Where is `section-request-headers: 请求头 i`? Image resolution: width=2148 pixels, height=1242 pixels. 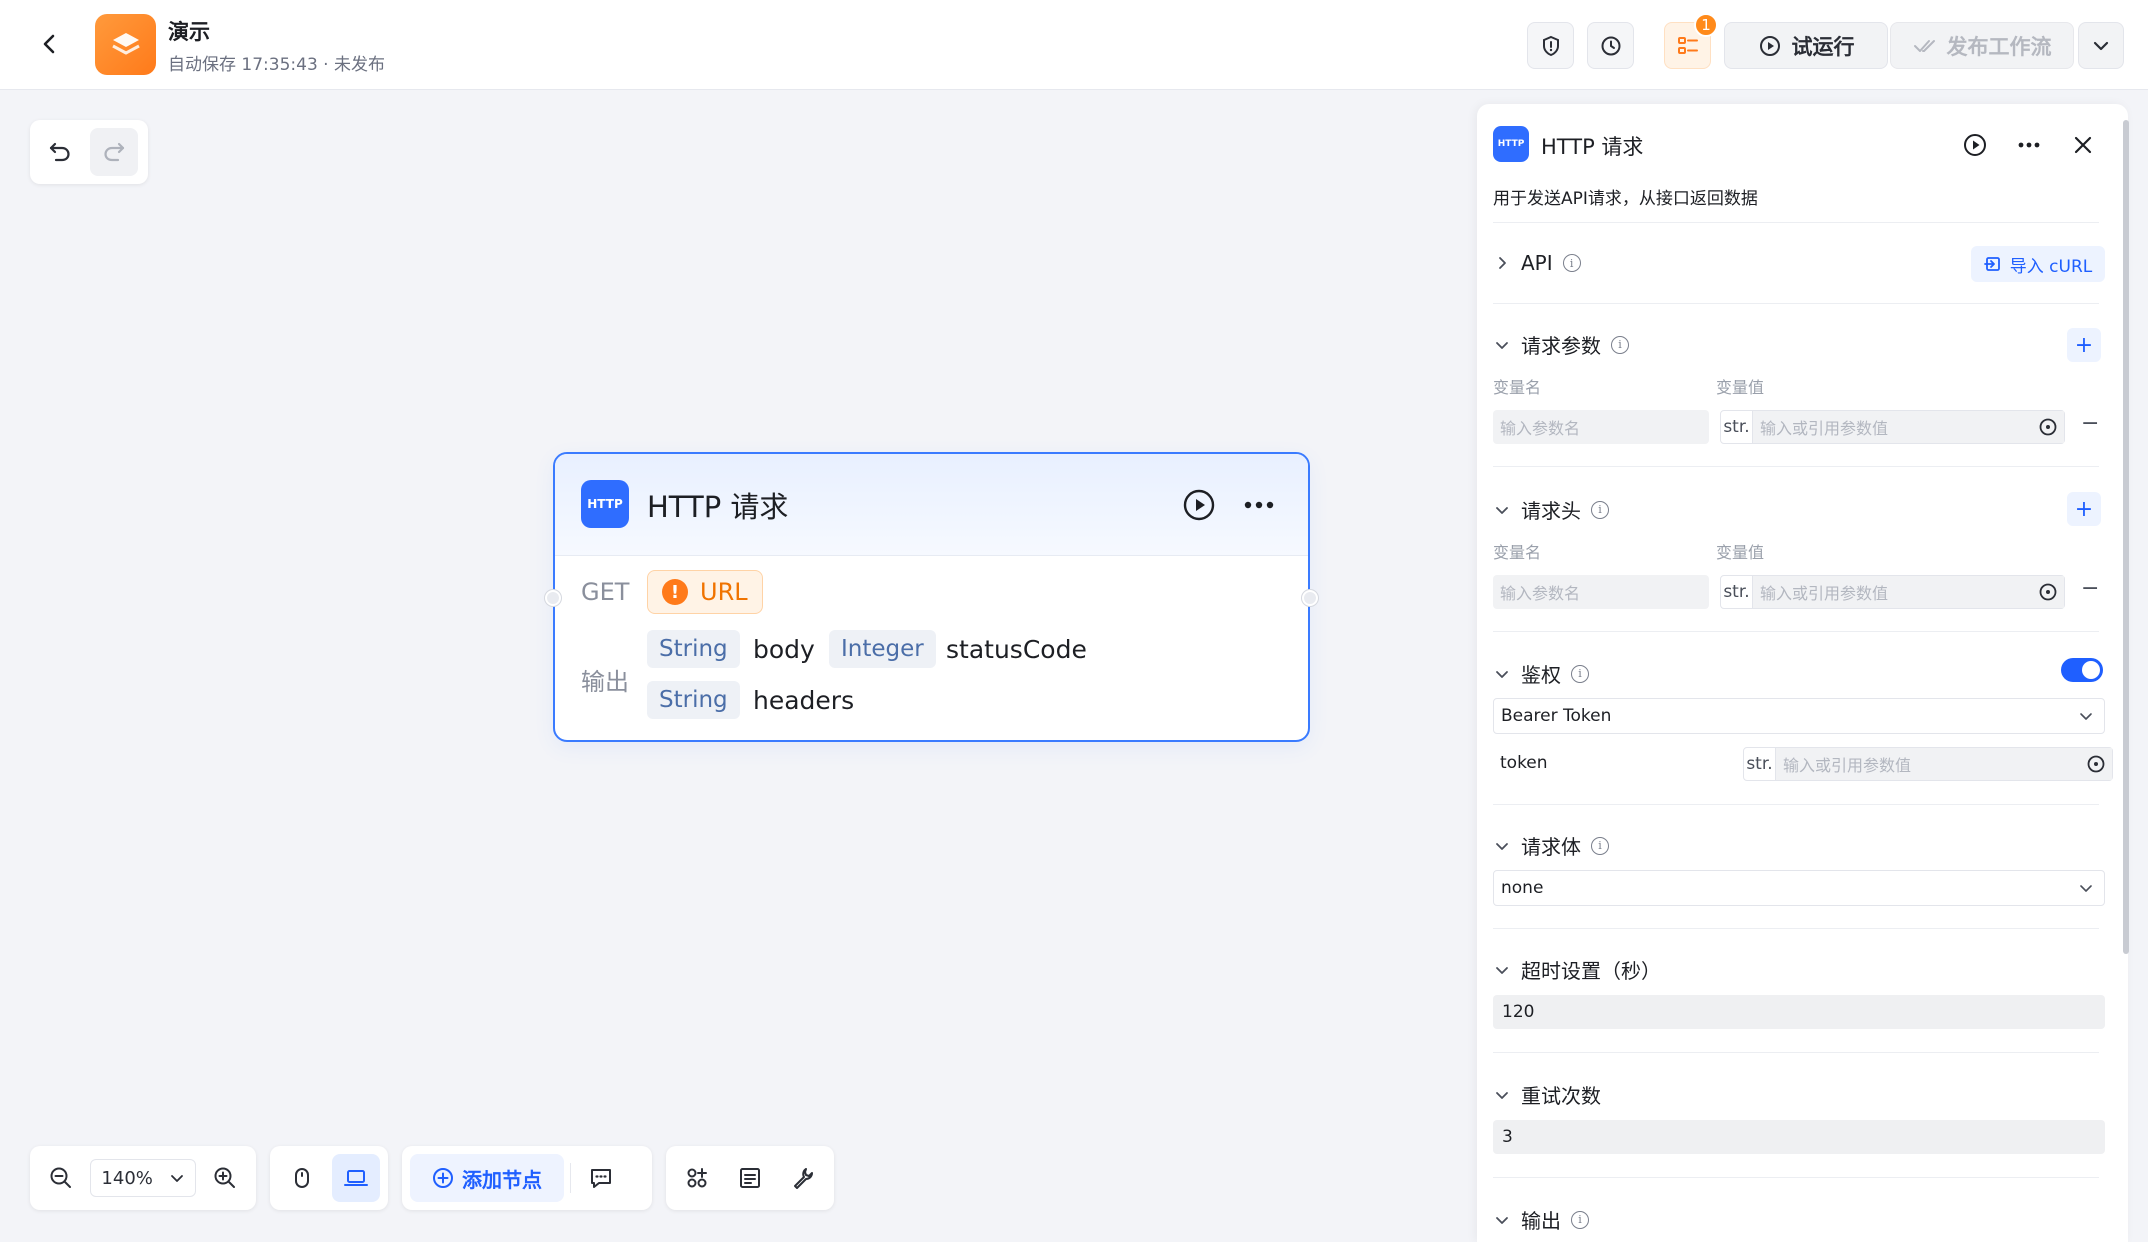
section-request-headers: 请求头 i is located at coordinates (1551, 509).